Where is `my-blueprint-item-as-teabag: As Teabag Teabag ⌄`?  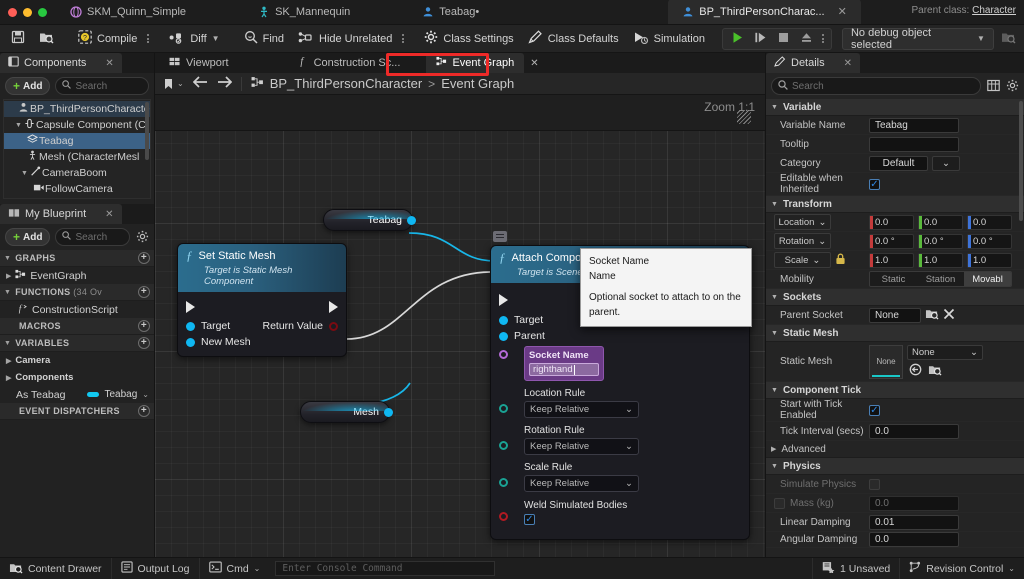
my-blueprint-item-as-teabag: As Teabag Teabag ⌄ is located at coordinates (77, 394).